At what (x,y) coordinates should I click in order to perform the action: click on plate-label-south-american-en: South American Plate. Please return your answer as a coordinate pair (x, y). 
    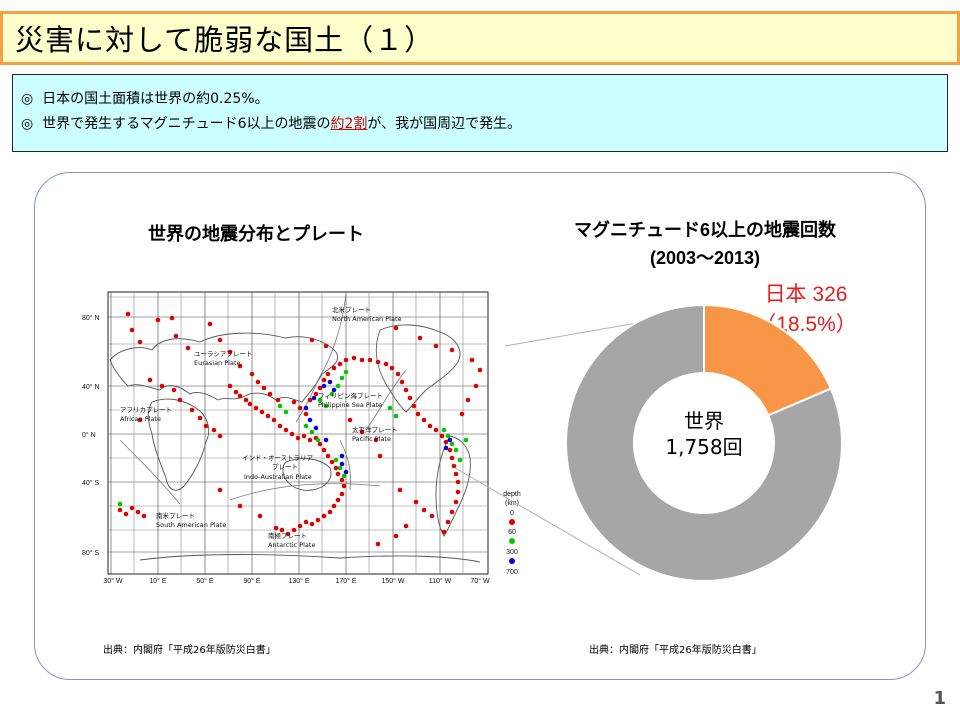
    Looking at the image, I should click on (191, 525).